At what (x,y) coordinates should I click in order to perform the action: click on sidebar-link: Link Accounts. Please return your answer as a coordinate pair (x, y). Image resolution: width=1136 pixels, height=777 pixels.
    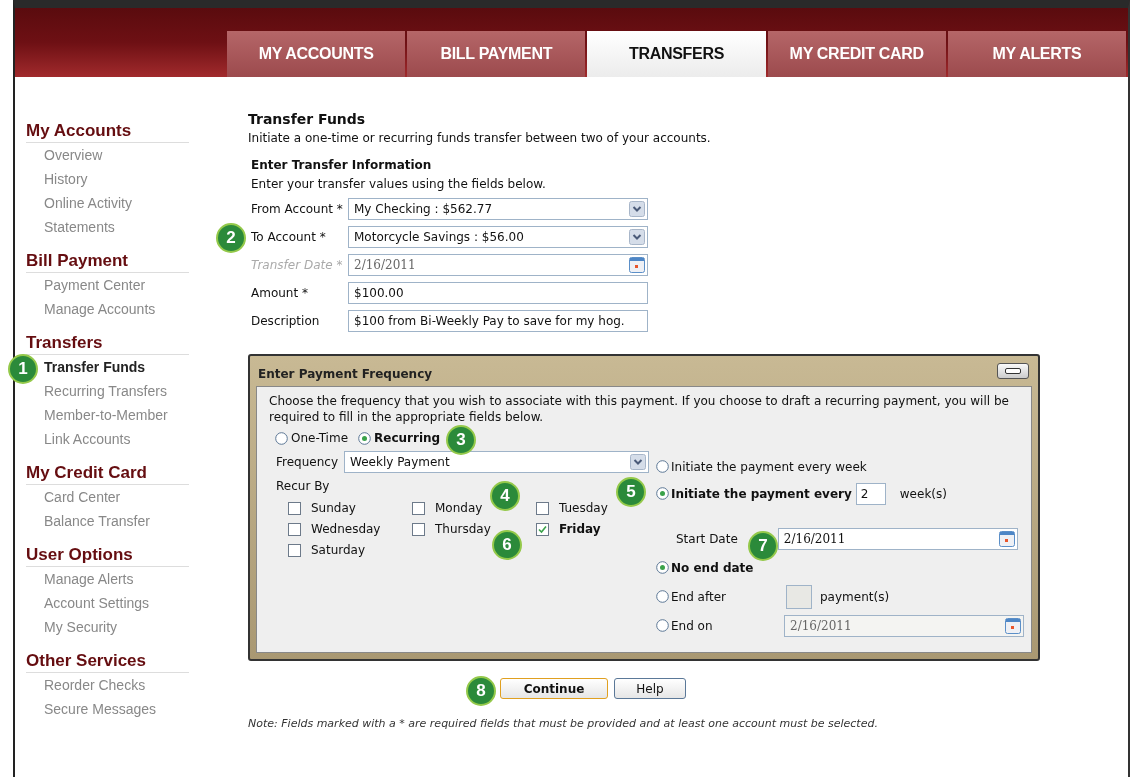
    Looking at the image, I should click on (87, 439).